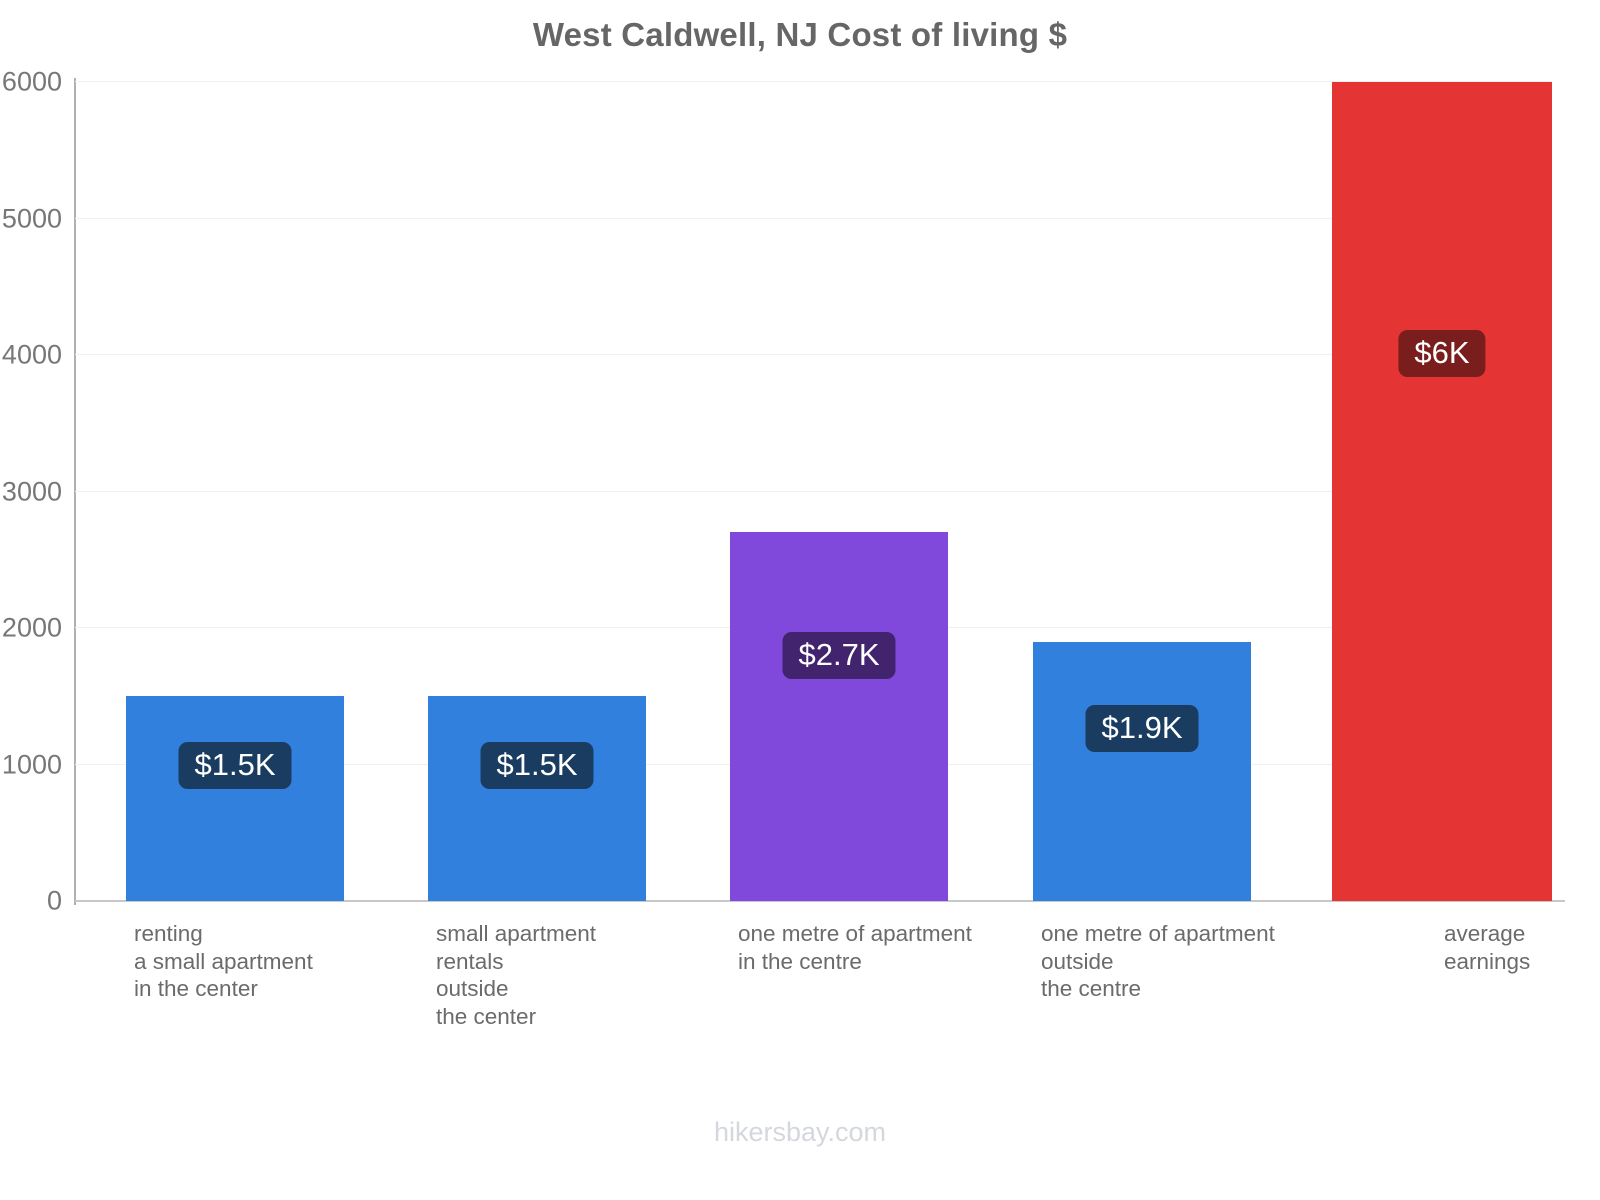  Describe the element at coordinates (54, 900) in the screenshot. I see `y-axis-tick-label: 0` at that location.